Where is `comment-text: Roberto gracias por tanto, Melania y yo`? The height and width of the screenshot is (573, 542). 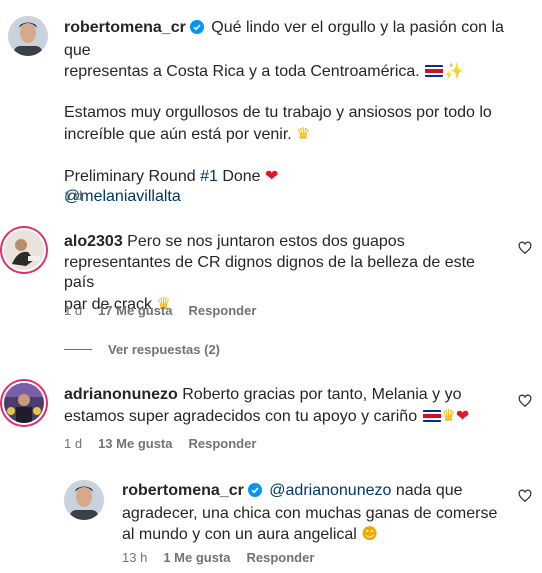 comment-text: Roberto gracias por tanto, Melania y yo is located at coordinates (322, 394).